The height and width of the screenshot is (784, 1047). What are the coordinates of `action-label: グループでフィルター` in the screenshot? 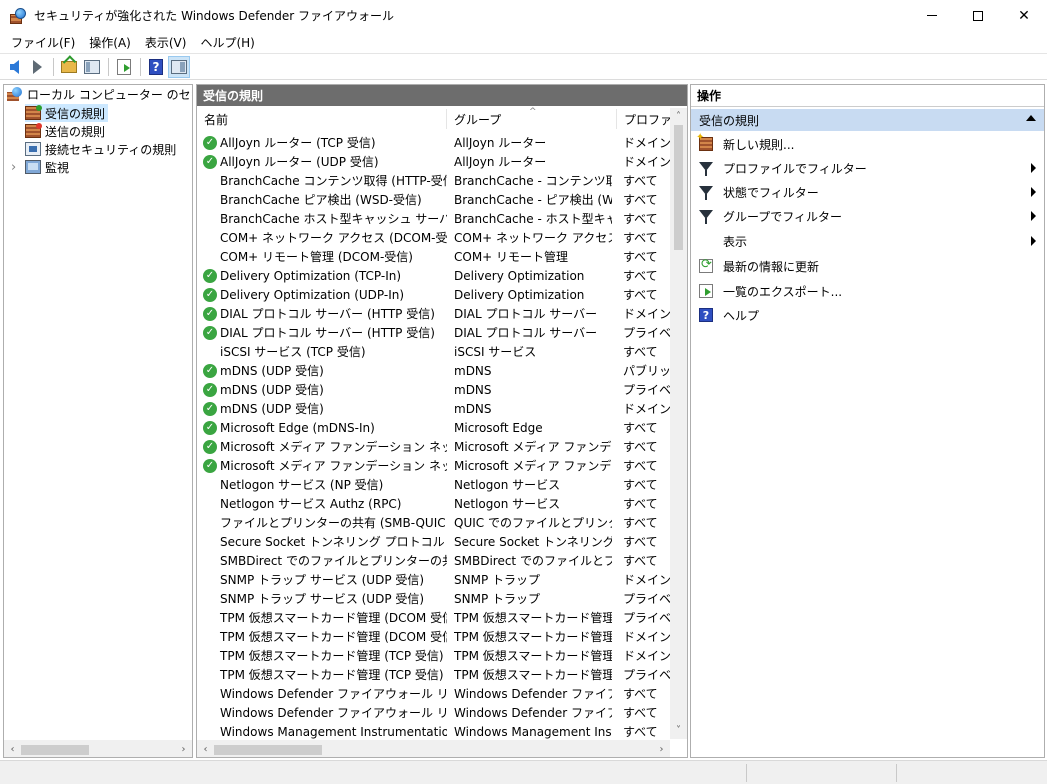 It's located at (783, 216).